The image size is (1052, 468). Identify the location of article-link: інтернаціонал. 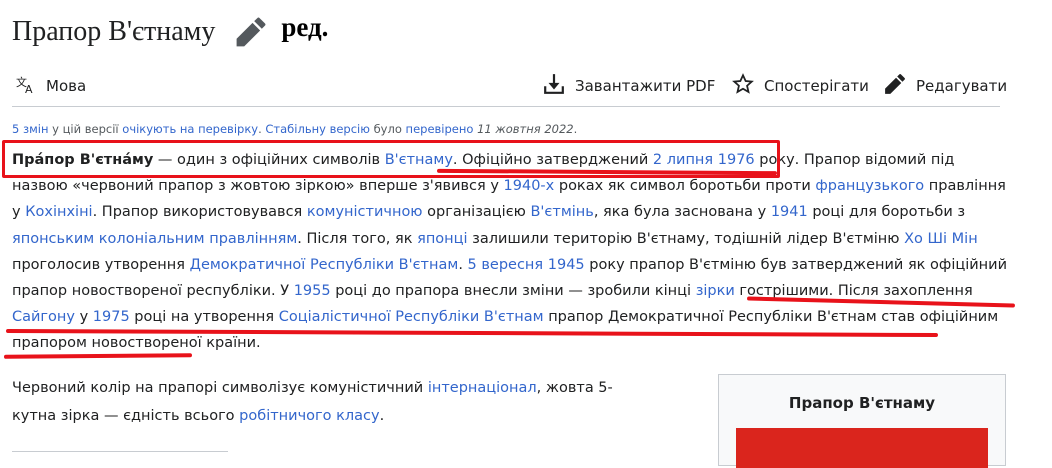
(482, 388).